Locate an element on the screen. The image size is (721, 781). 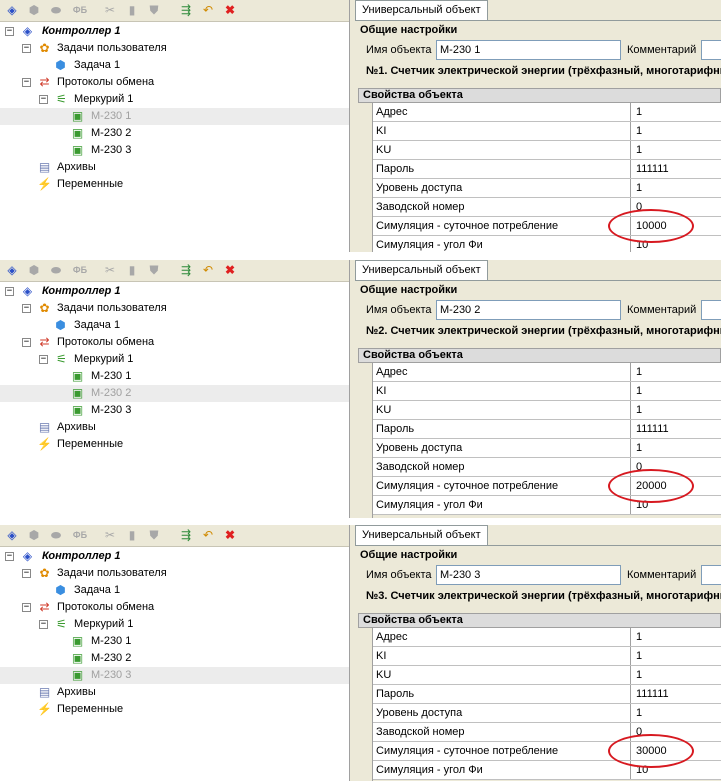
property-row: Симуляция - суточное потребление 20000 is located at coordinates (547, 486).